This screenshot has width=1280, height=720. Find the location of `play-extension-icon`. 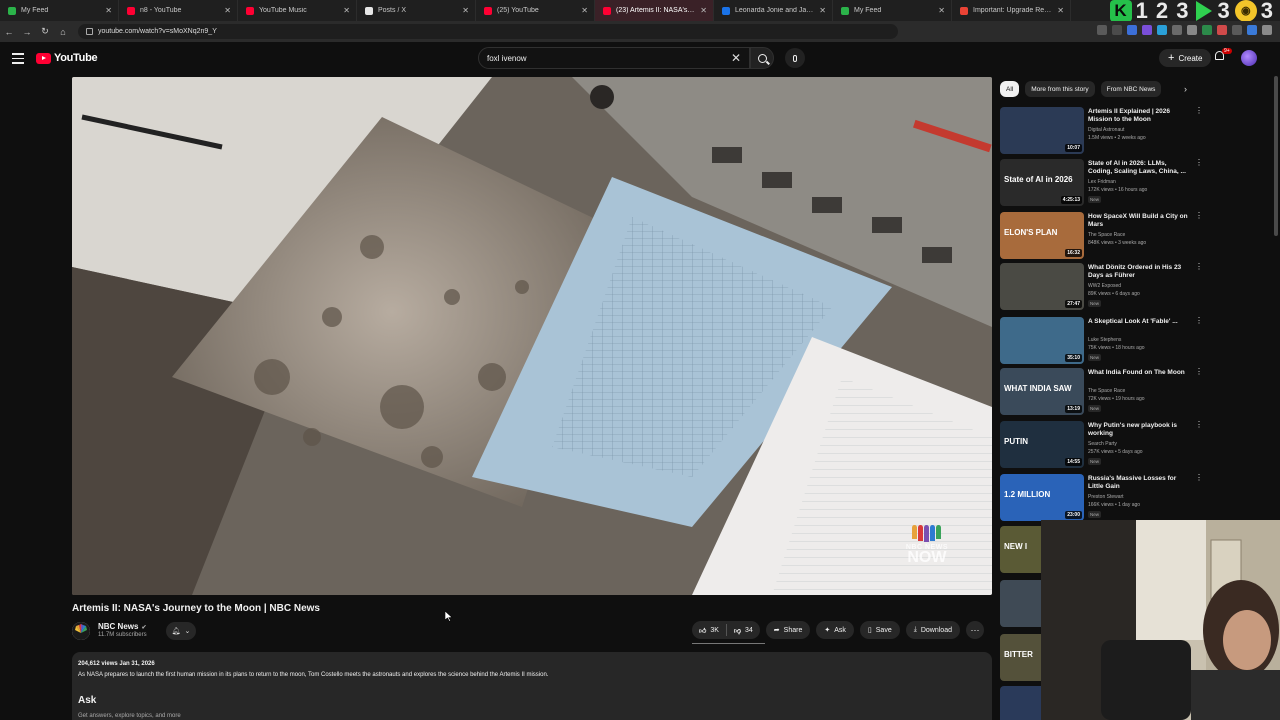

play-extension-icon is located at coordinates (1203, 10).